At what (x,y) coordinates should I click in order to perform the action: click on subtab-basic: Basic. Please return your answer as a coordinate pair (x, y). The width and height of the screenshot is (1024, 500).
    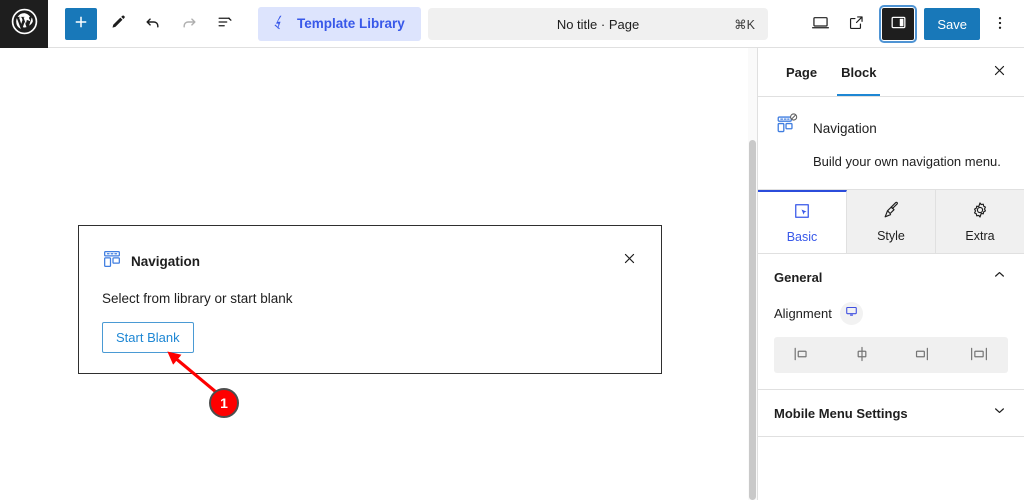
    Looking at the image, I should click on (802, 222).